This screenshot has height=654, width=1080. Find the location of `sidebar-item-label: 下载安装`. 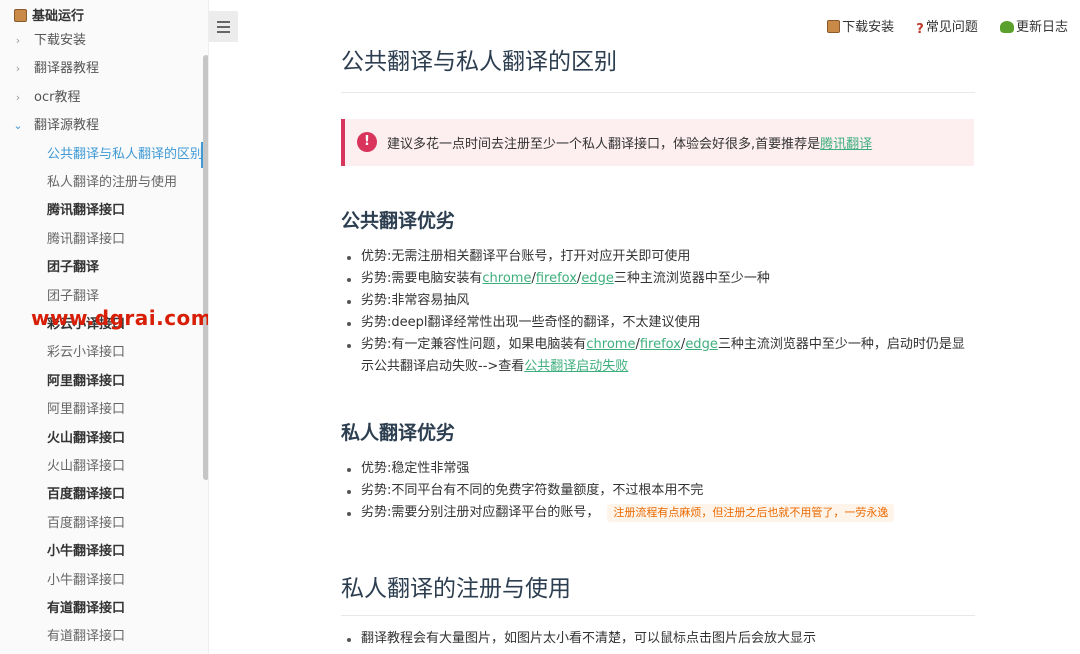

sidebar-item-label: 下载安装 is located at coordinates (60, 40).